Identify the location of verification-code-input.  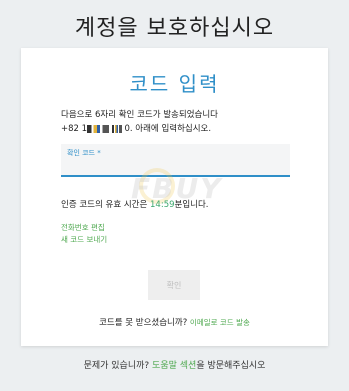
(174, 165).